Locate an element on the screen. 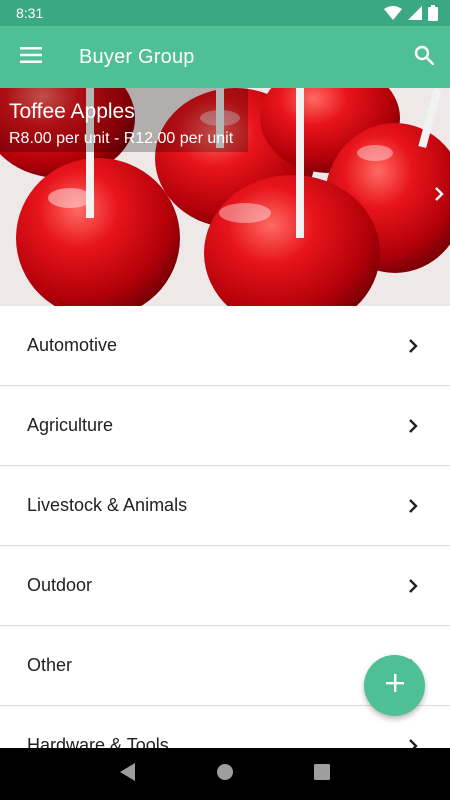 The height and width of the screenshot is (800, 450). status-bar: 8:31 is located at coordinates (225, 13).